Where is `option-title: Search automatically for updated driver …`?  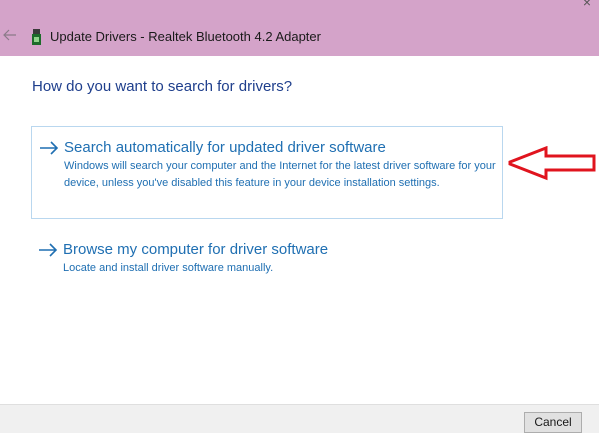
option-title: Search automatically for updated driver … is located at coordinates (225, 147).